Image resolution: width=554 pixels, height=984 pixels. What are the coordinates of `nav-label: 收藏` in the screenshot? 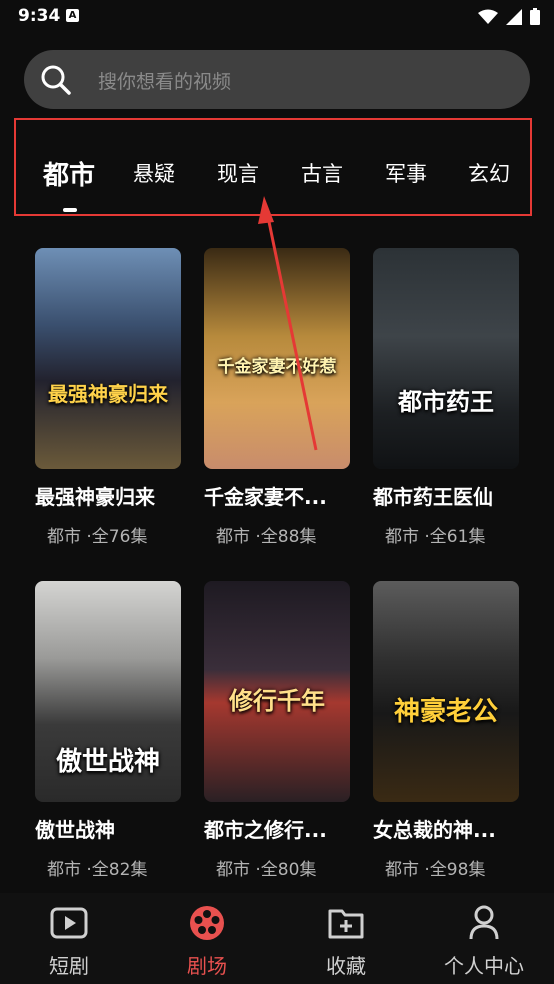 It's located at (346, 966).